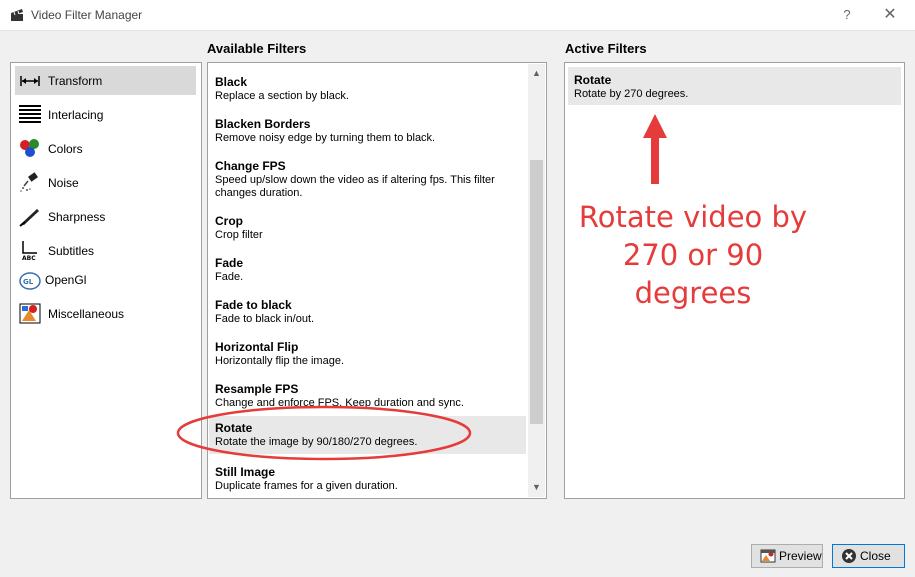  I want to click on preview-label: Preview, so click(800, 556).